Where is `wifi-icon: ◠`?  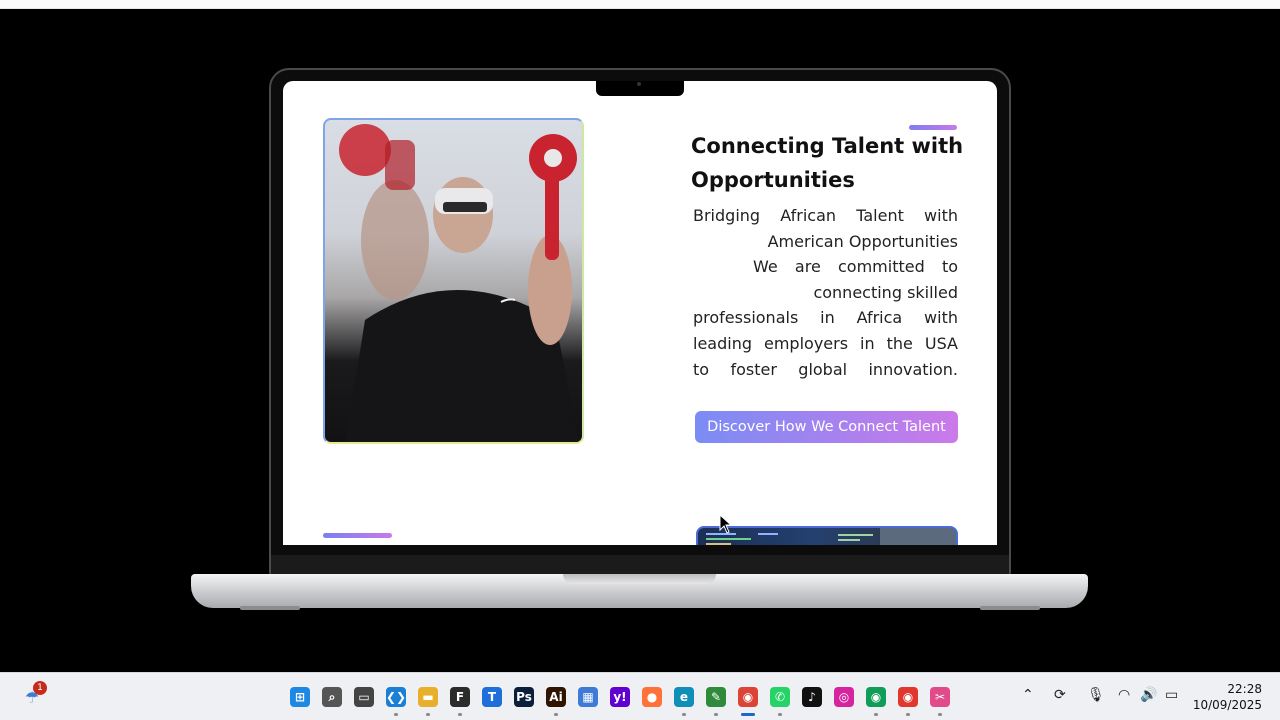
wifi-icon: ◠ is located at coordinates (1124, 695).